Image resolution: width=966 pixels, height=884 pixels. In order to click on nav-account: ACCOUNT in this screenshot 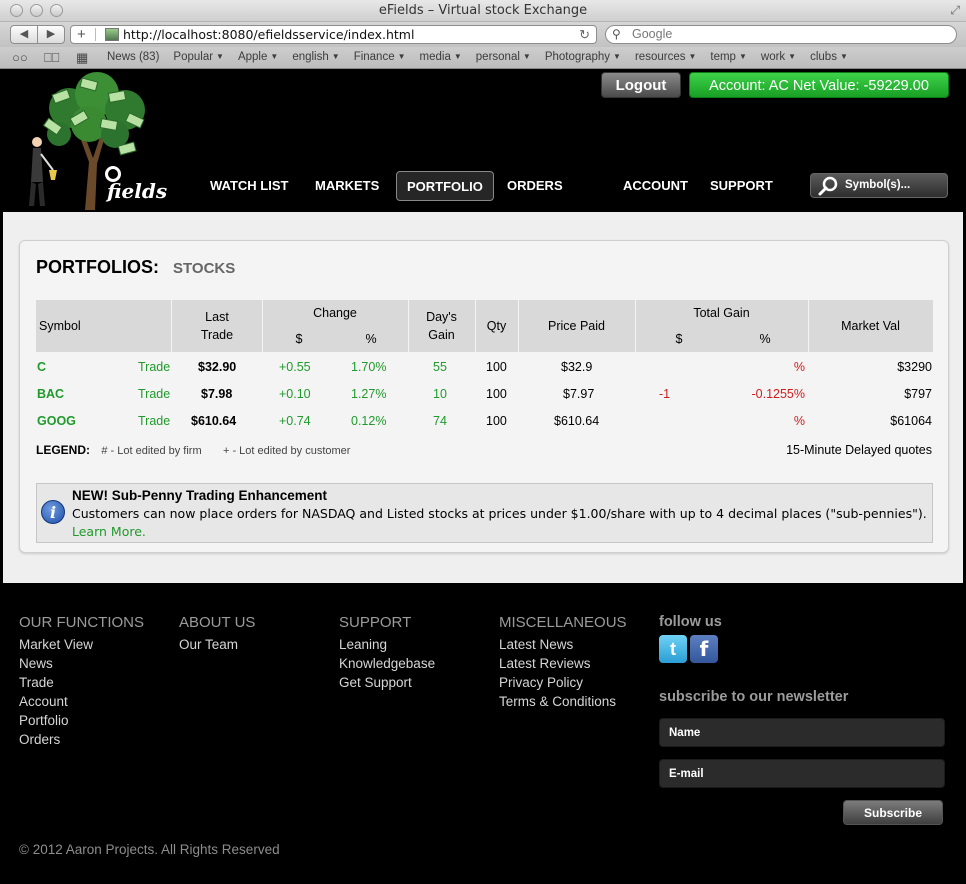, I will do `click(655, 186)`.